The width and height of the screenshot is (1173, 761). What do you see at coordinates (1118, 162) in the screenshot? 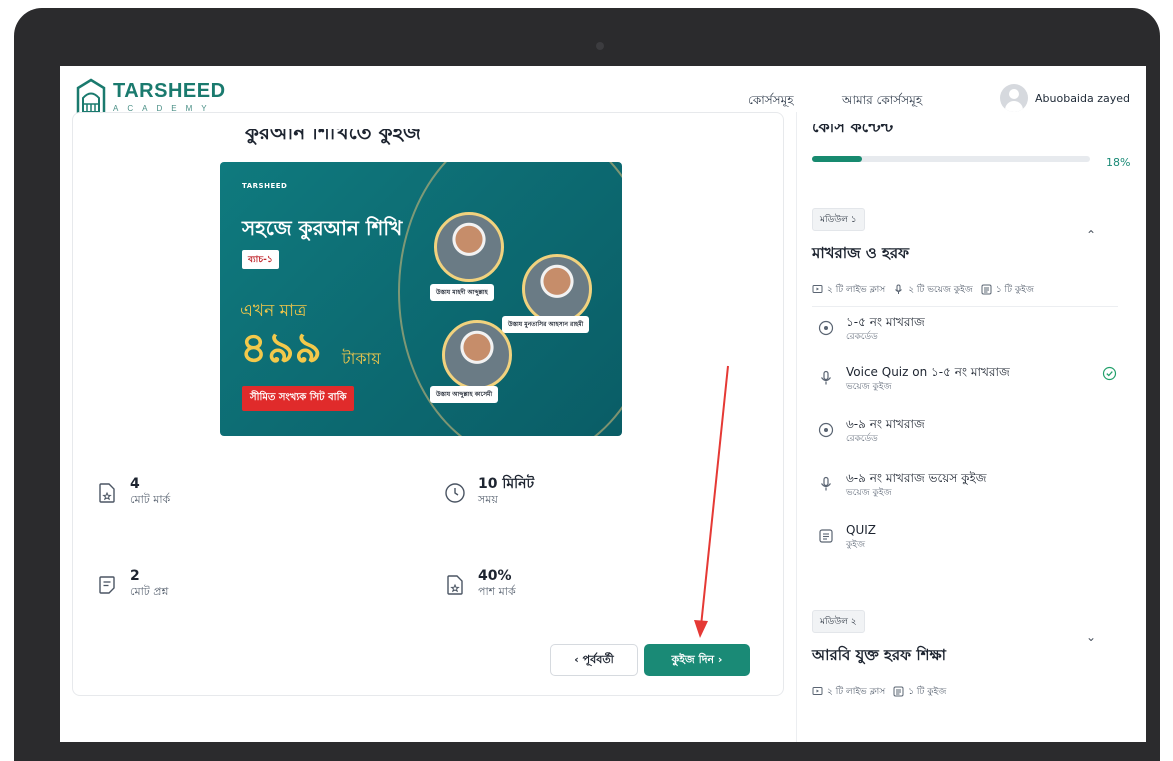
I see `course-progress-percent: 18%` at bounding box center [1118, 162].